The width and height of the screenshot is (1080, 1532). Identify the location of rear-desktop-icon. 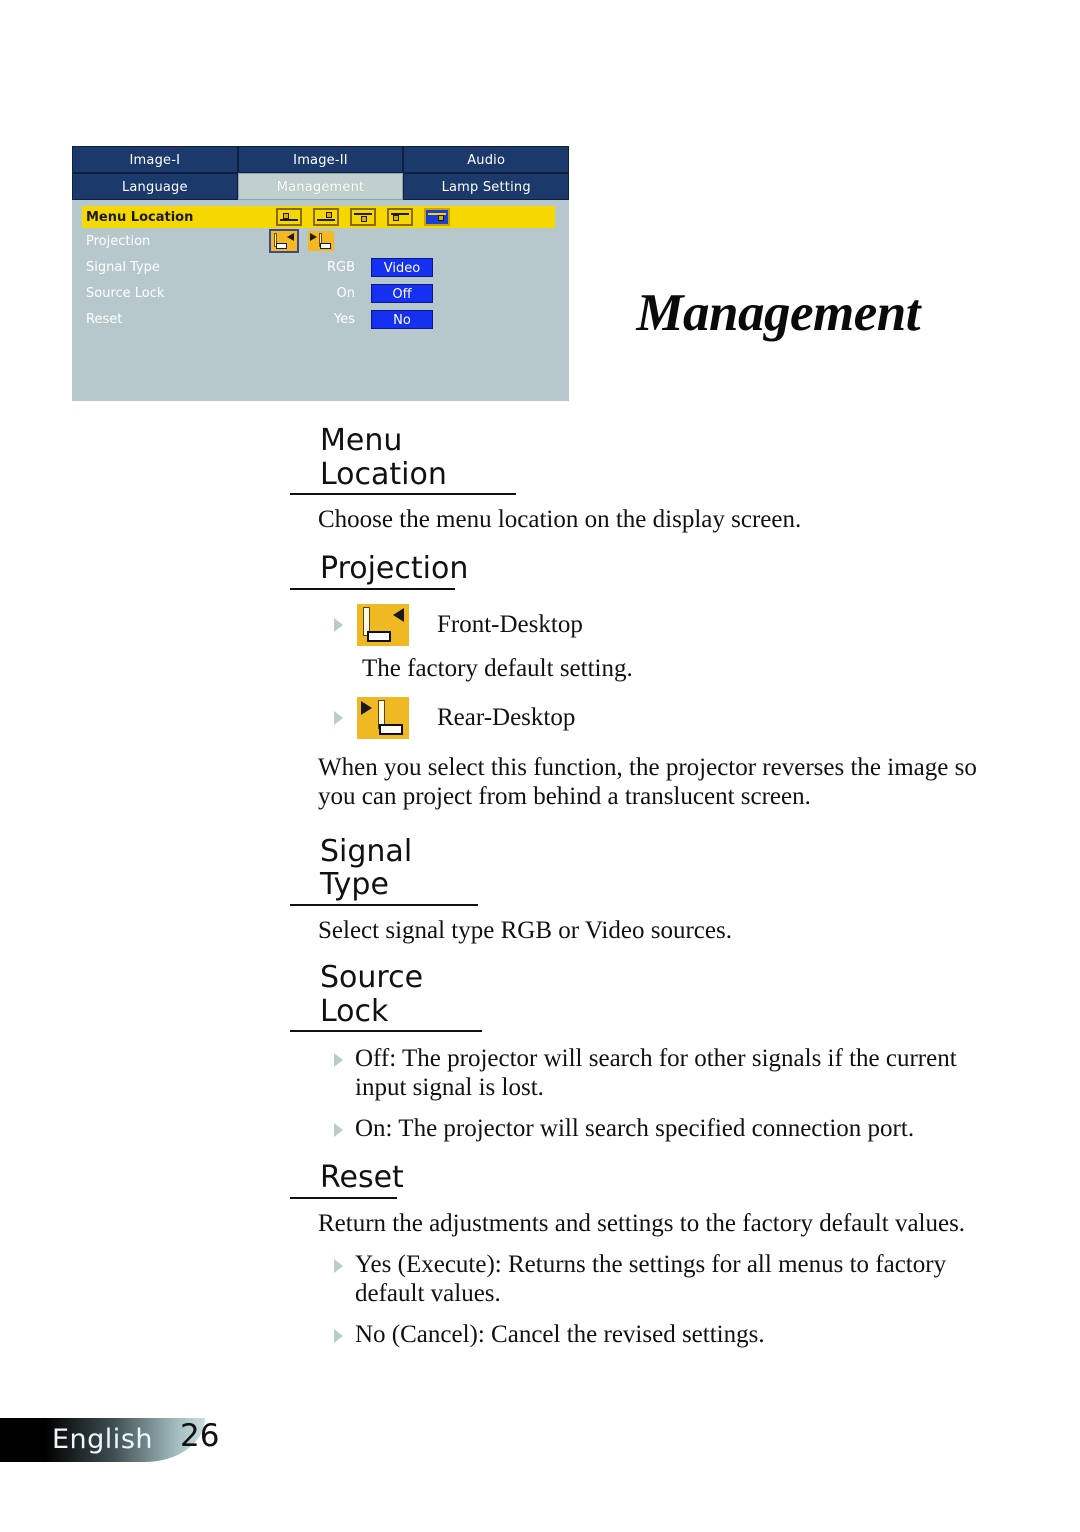
(383, 717).